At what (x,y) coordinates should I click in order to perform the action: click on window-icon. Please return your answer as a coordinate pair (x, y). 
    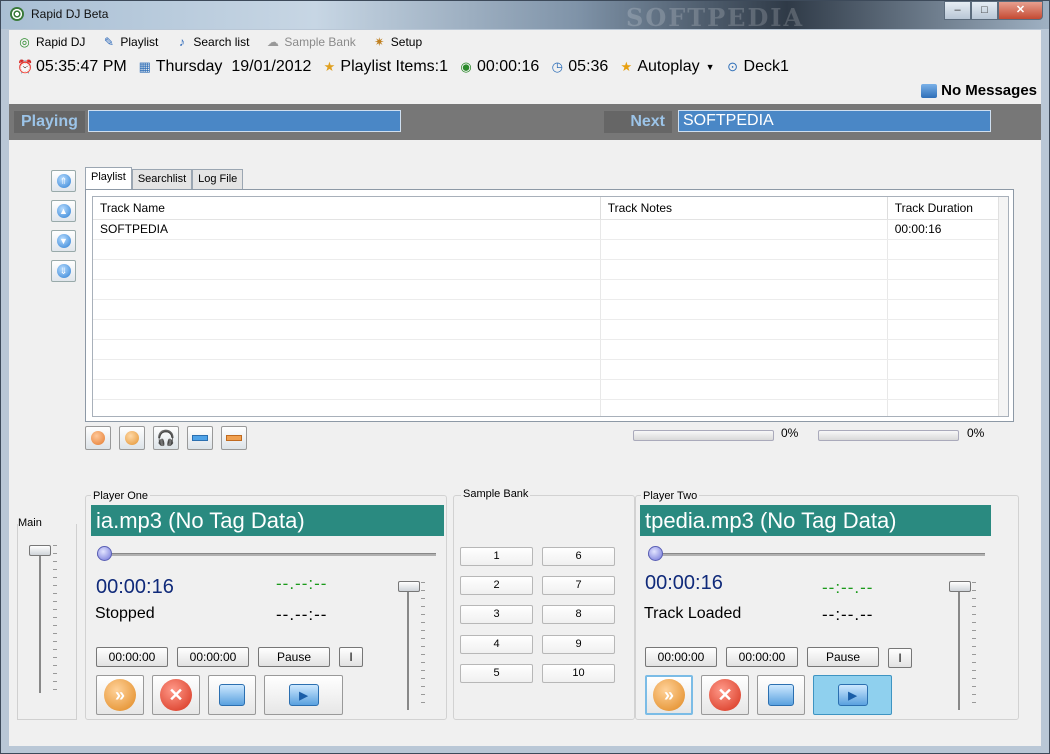
    Looking at the image, I should click on (232, 695).